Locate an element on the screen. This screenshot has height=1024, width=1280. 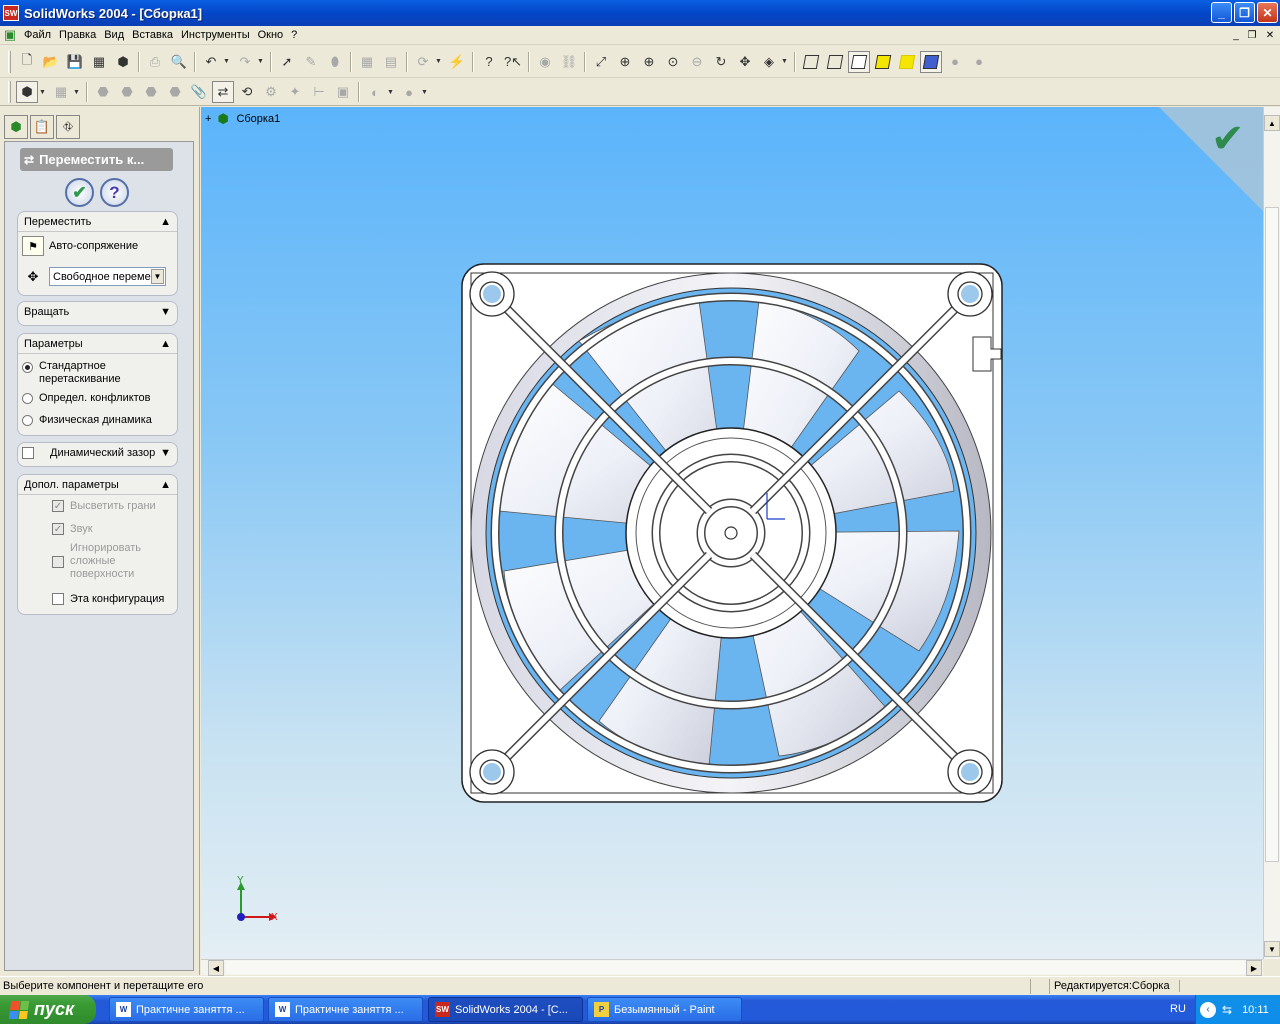
move-mode-select: Свободное перемещ ▼ is located at coordinates (107, 276).